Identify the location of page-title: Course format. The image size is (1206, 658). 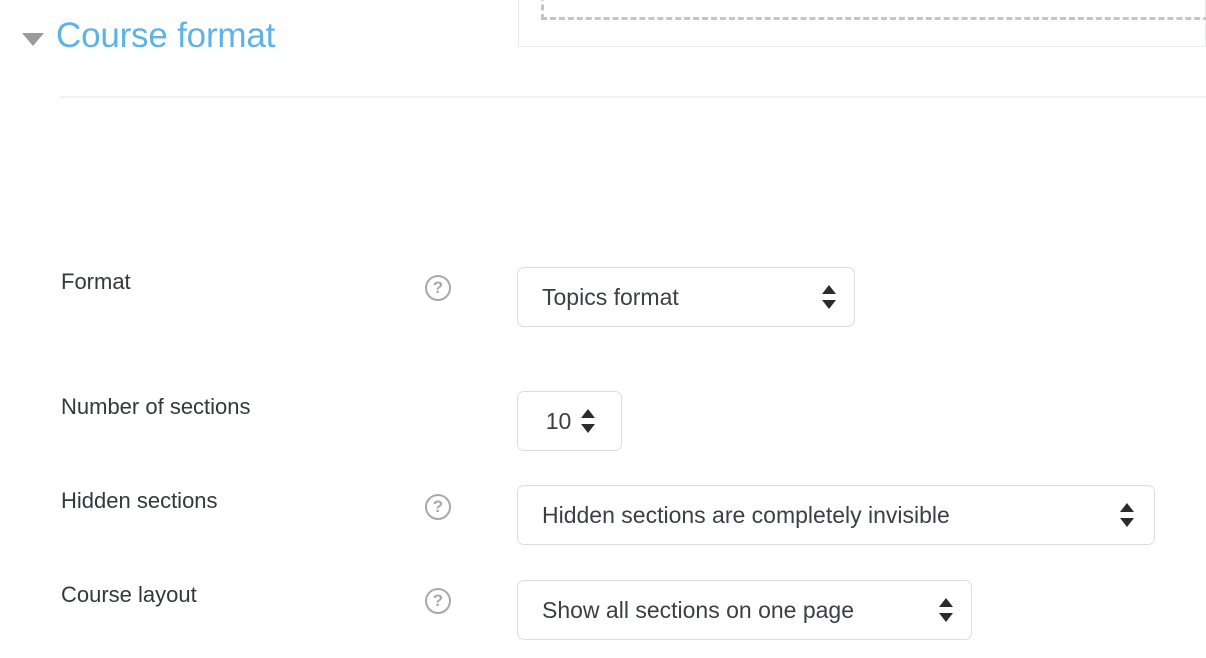
(165, 36).